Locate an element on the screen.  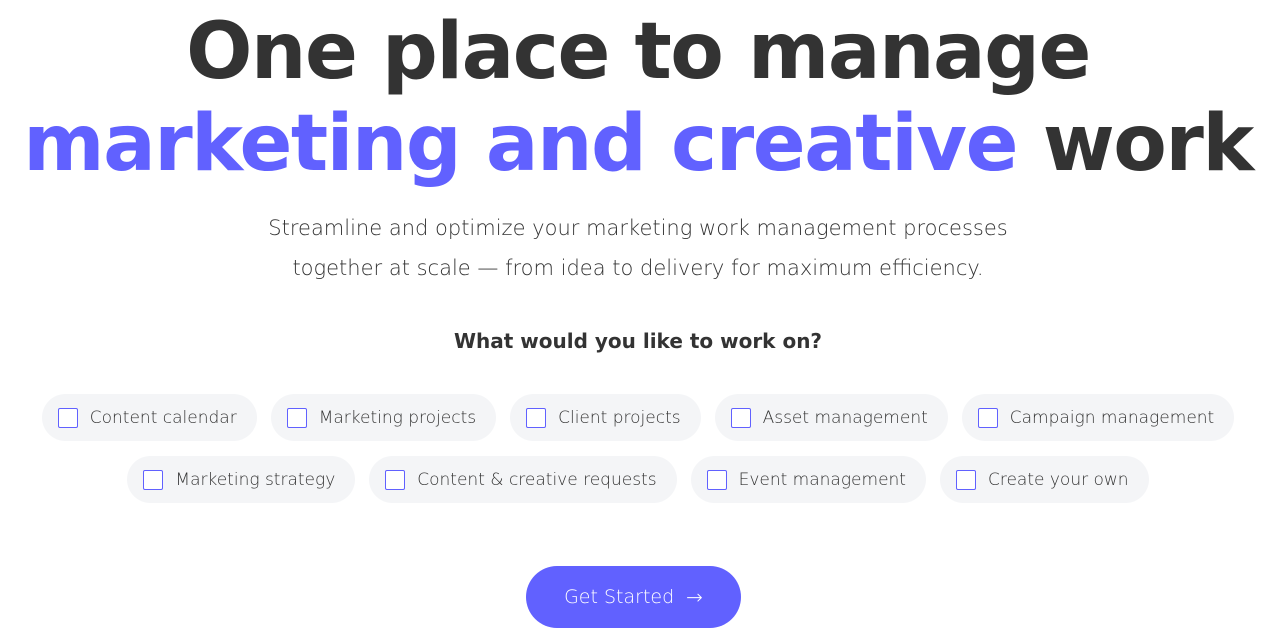
option-label: Create your own is located at coordinates (1058, 479).